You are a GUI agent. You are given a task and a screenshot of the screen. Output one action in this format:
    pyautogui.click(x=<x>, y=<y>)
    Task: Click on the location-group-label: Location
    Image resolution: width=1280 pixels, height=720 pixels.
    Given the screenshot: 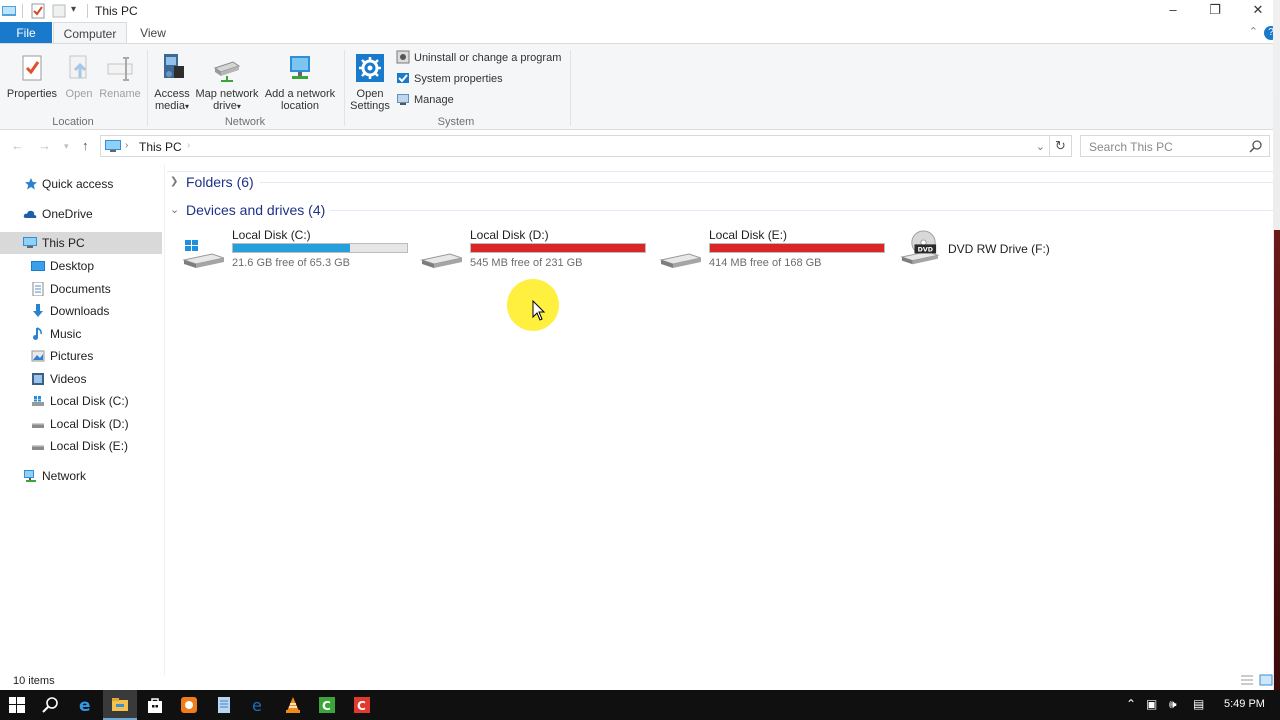 What is the action you would take?
    pyautogui.click(x=73, y=122)
    